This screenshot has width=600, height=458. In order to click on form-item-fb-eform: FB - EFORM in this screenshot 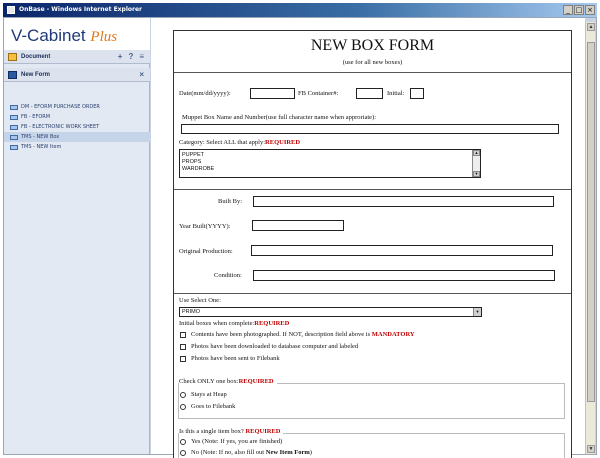, I will do `click(77, 117)`.